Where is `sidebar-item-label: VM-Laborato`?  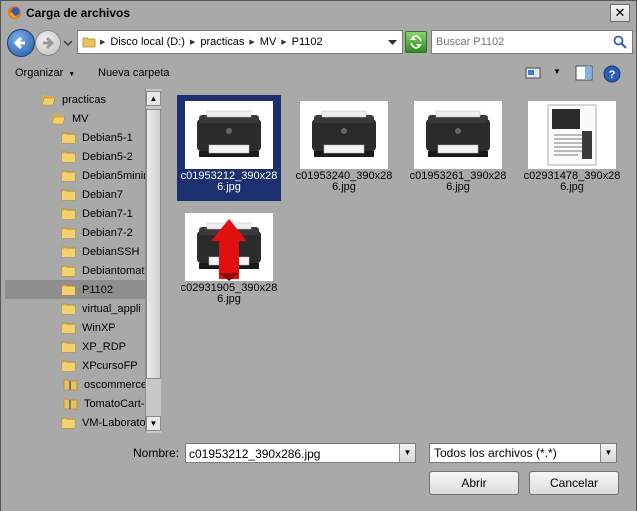 sidebar-item-label: VM-Laborato is located at coordinates (114, 422).